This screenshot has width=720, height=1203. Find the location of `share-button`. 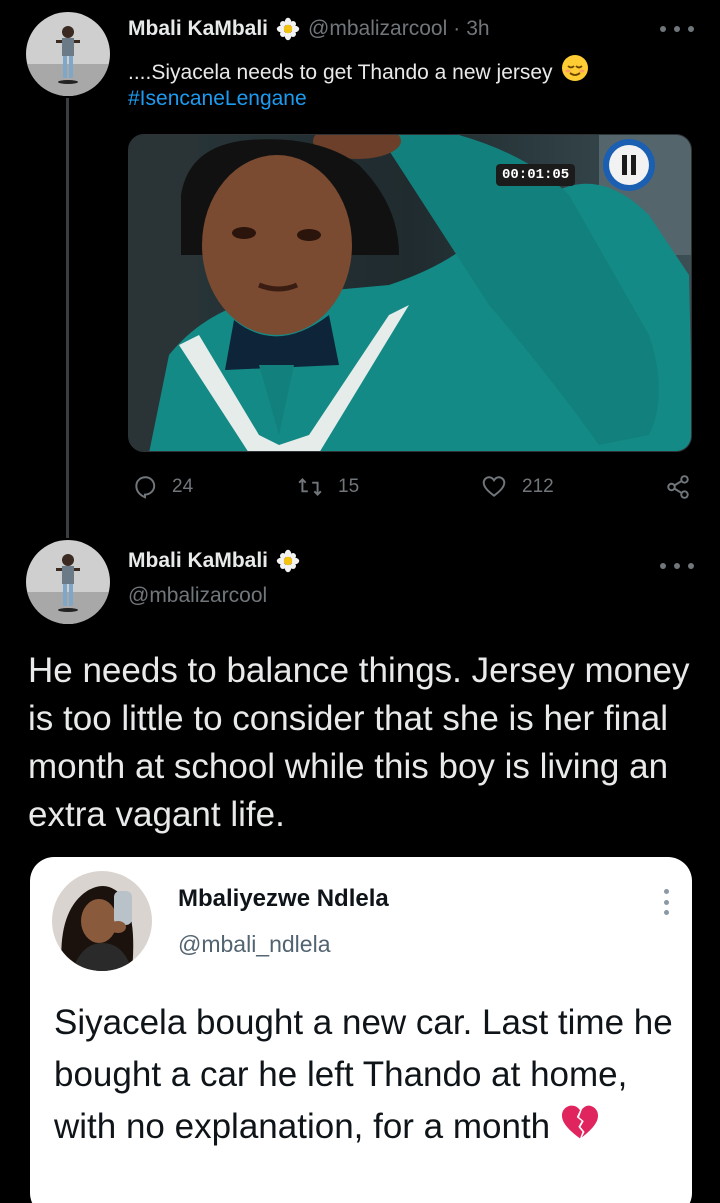

share-button is located at coordinates (685, 487).